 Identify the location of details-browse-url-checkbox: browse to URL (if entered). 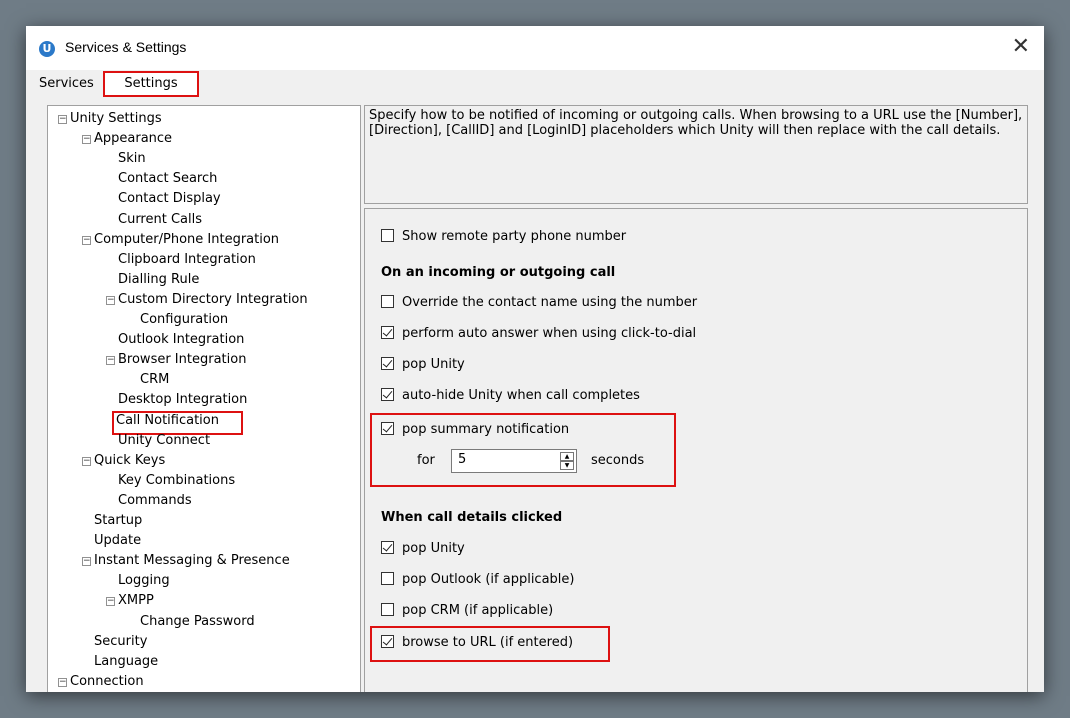
(477, 643).